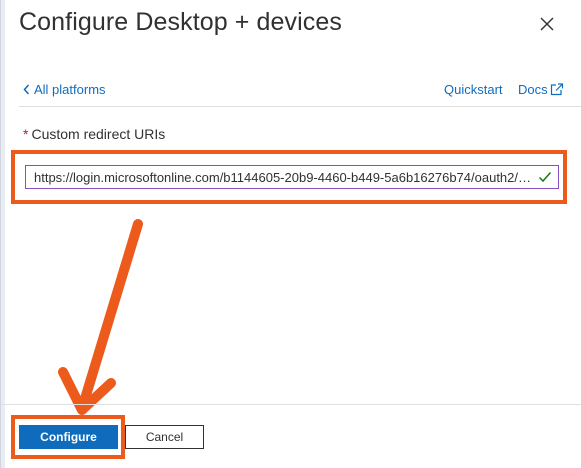 The height and width of the screenshot is (468, 581). Describe the element at coordinates (181, 22) in the screenshot. I see `page-title: Configure Desktop + devices` at that location.